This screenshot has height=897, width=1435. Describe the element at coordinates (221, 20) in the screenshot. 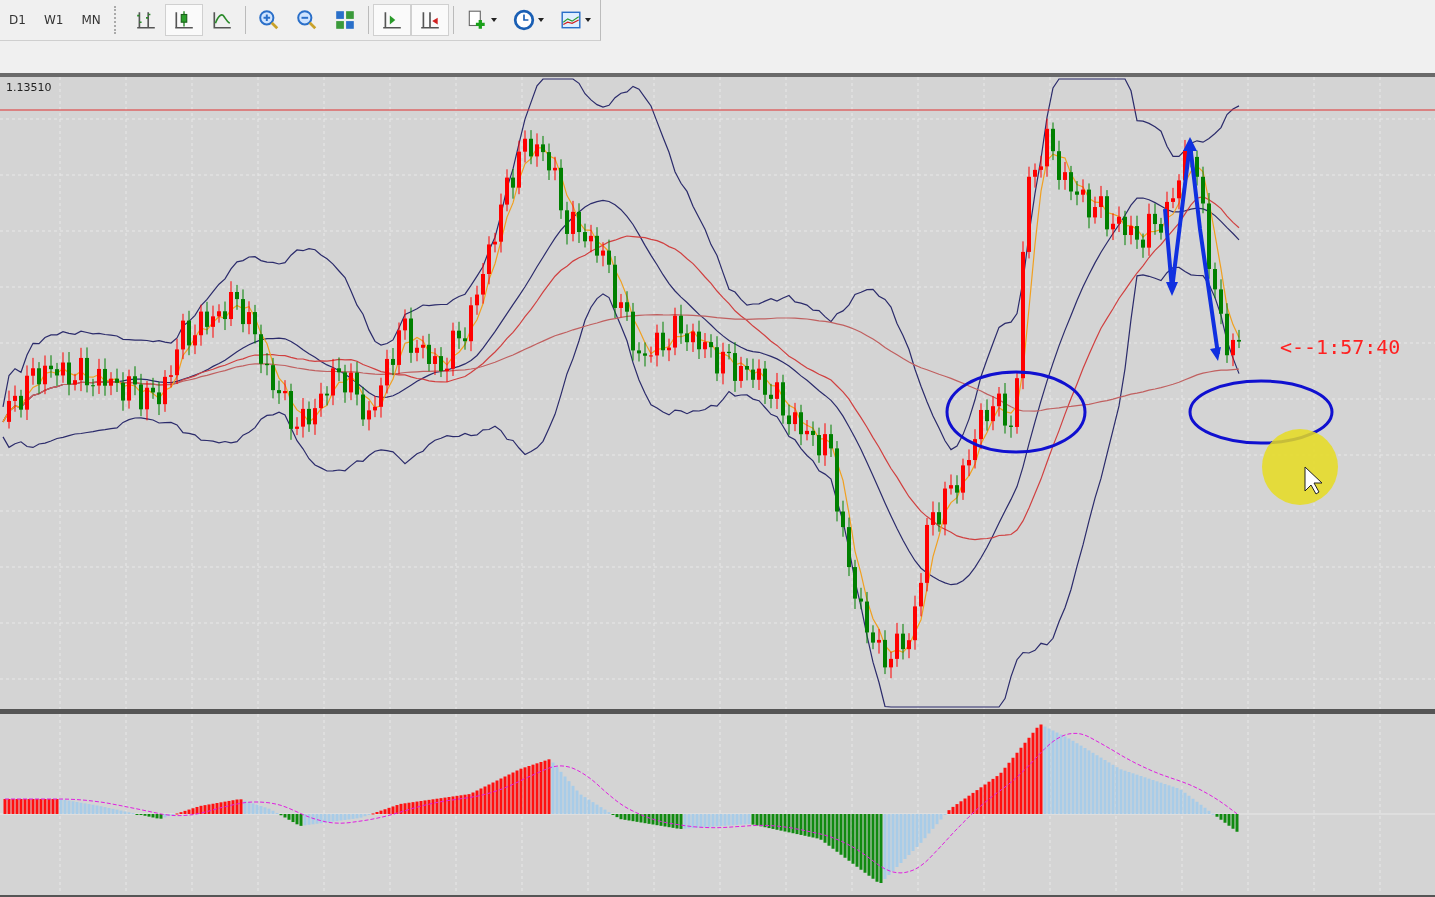

I see `line-chart-icon` at that location.